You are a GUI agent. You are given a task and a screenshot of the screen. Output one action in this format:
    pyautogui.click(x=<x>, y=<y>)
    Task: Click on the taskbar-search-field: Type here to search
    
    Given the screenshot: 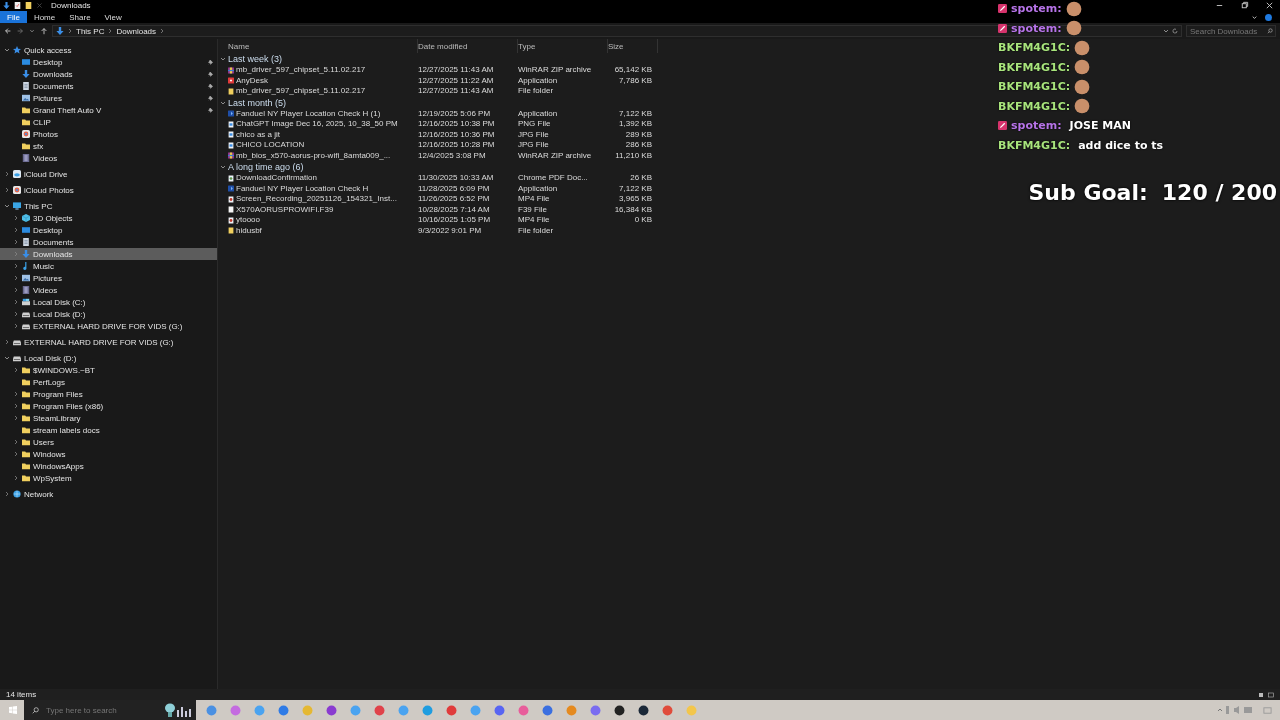 What is the action you would take?
    pyautogui.click(x=110, y=710)
    